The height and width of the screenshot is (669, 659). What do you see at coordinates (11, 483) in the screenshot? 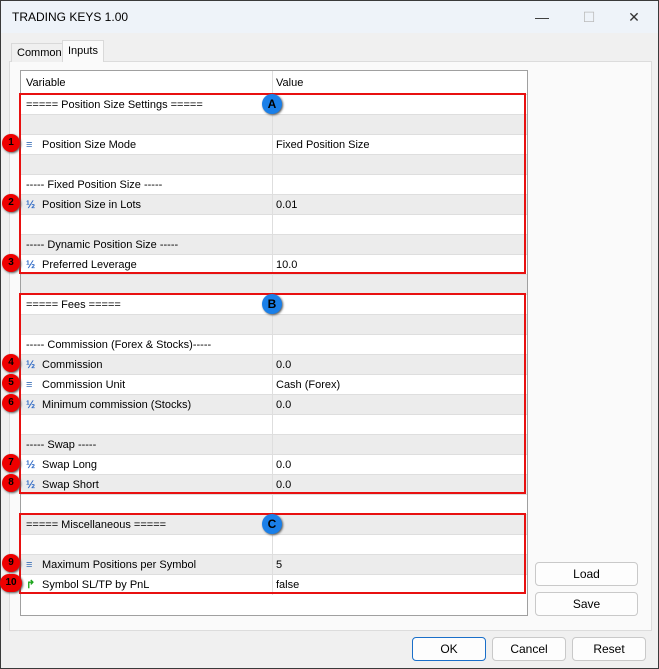
I see `callout-badge: 8` at bounding box center [11, 483].